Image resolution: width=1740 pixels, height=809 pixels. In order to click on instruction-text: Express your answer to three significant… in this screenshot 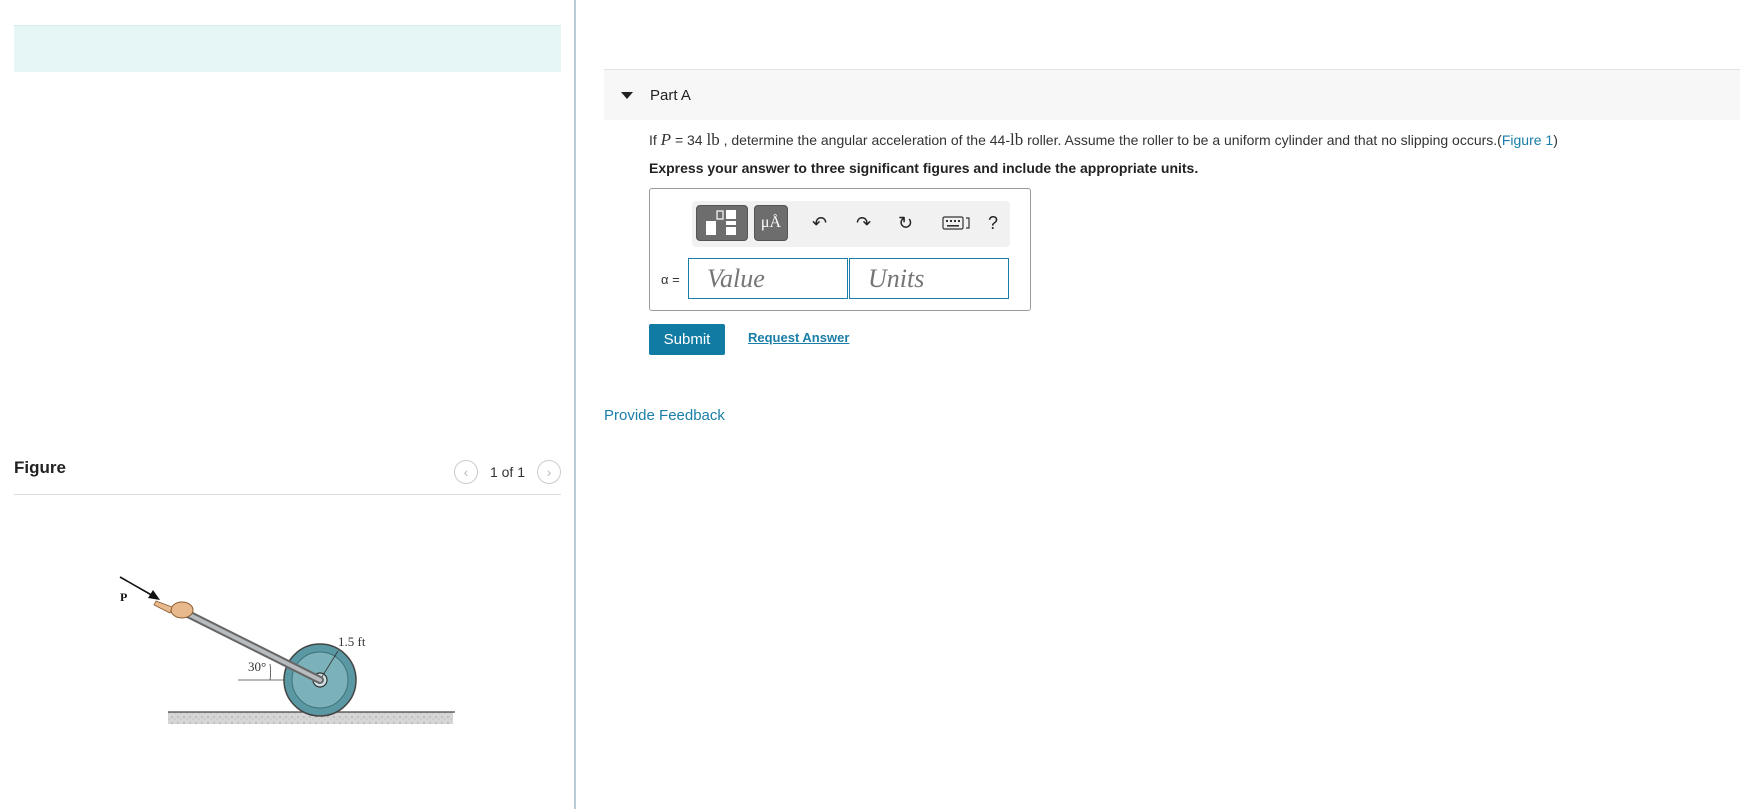, I will do `click(924, 168)`.